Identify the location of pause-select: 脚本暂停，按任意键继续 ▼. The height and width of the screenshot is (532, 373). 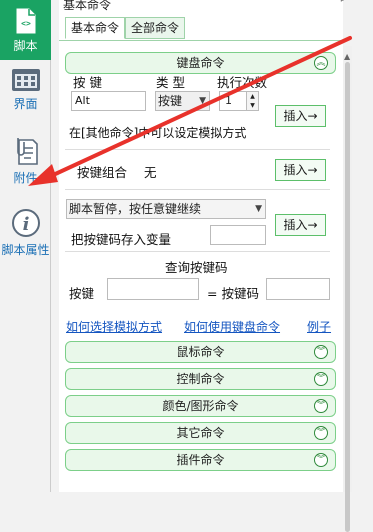
(166, 209).